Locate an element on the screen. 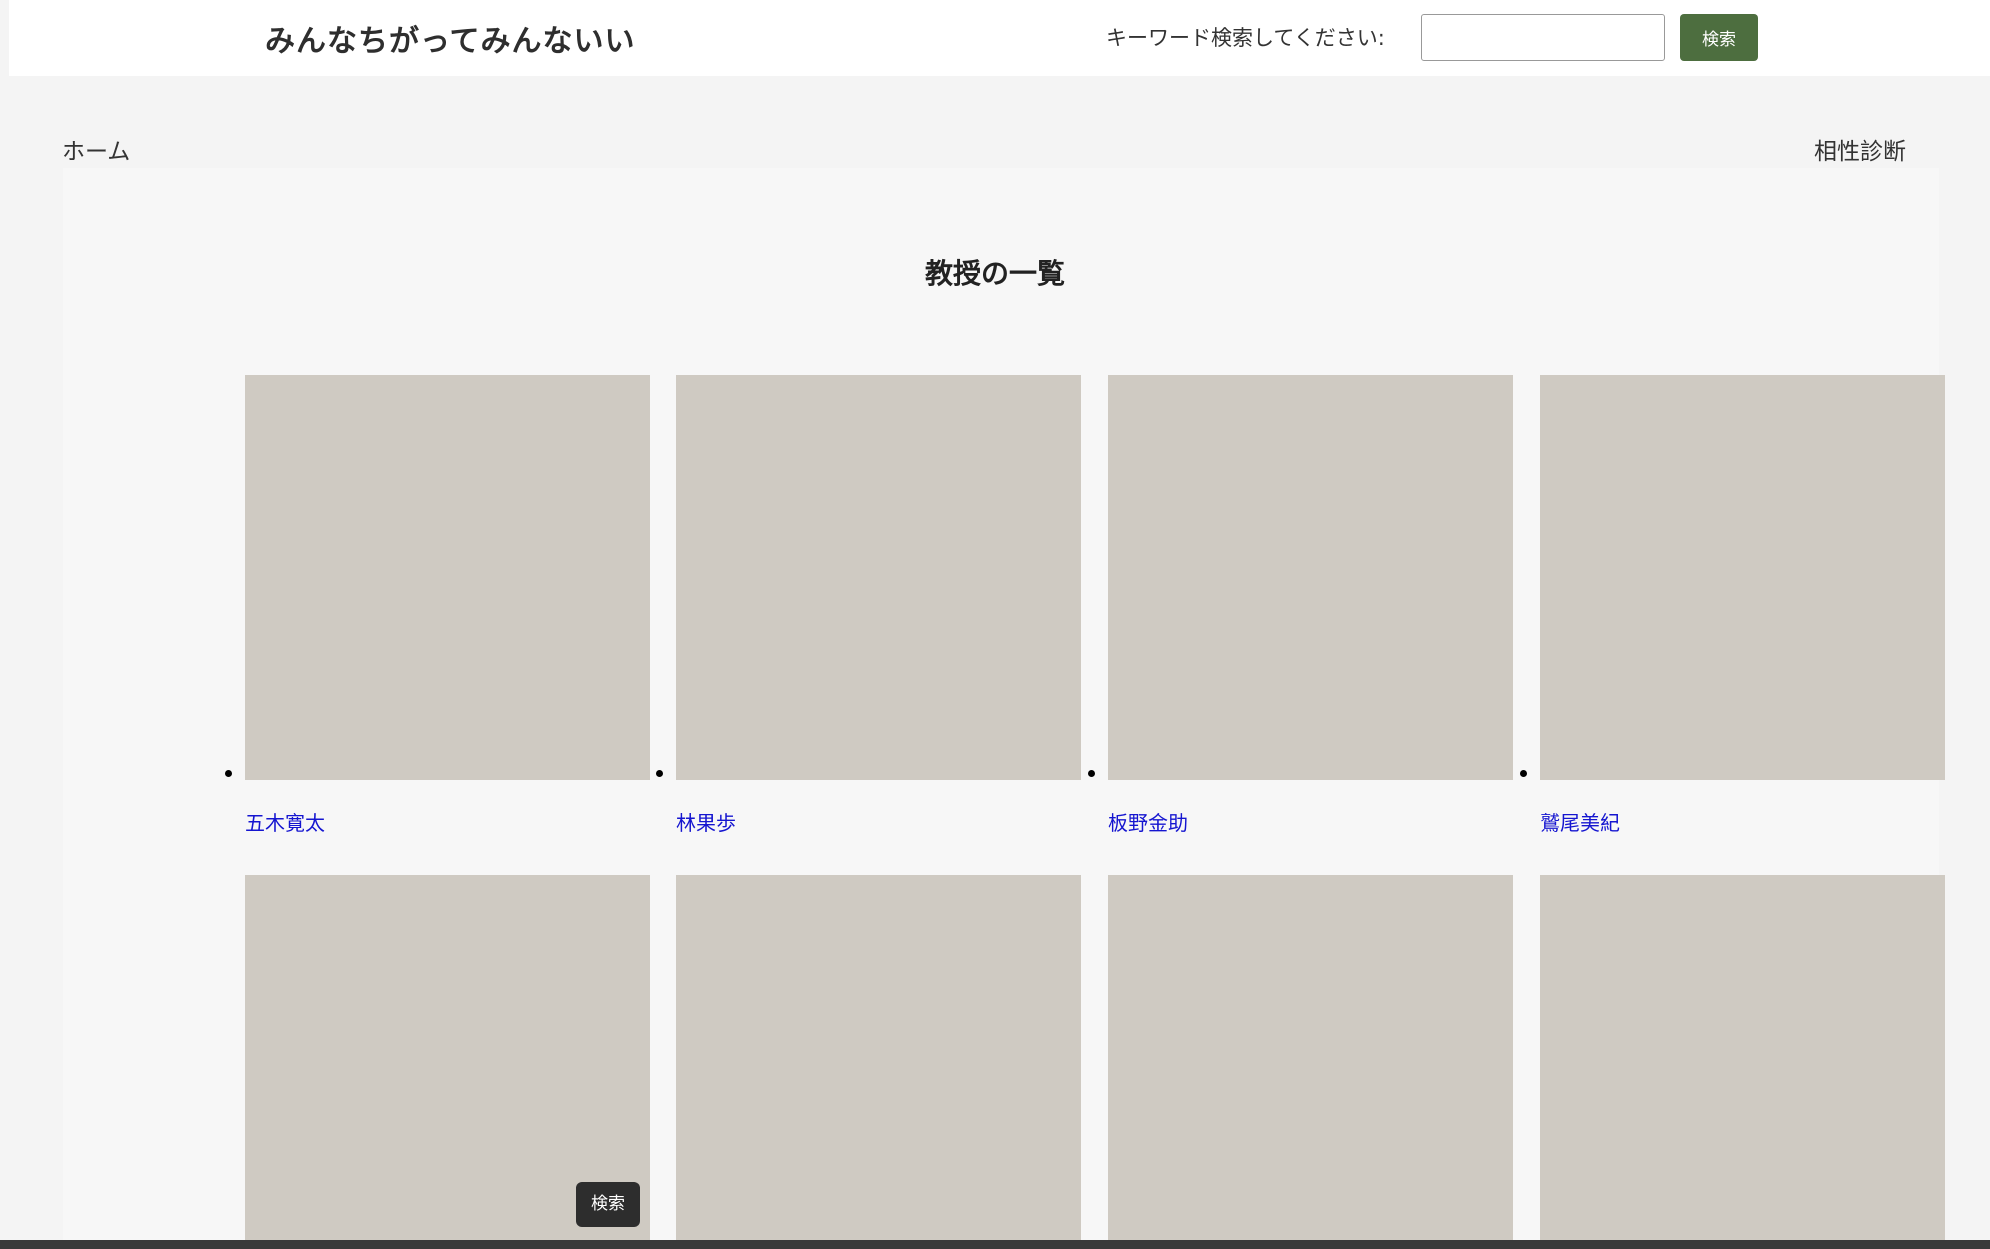 This screenshot has height=1249, width=1990. search-input is located at coordinates (1543, 37).